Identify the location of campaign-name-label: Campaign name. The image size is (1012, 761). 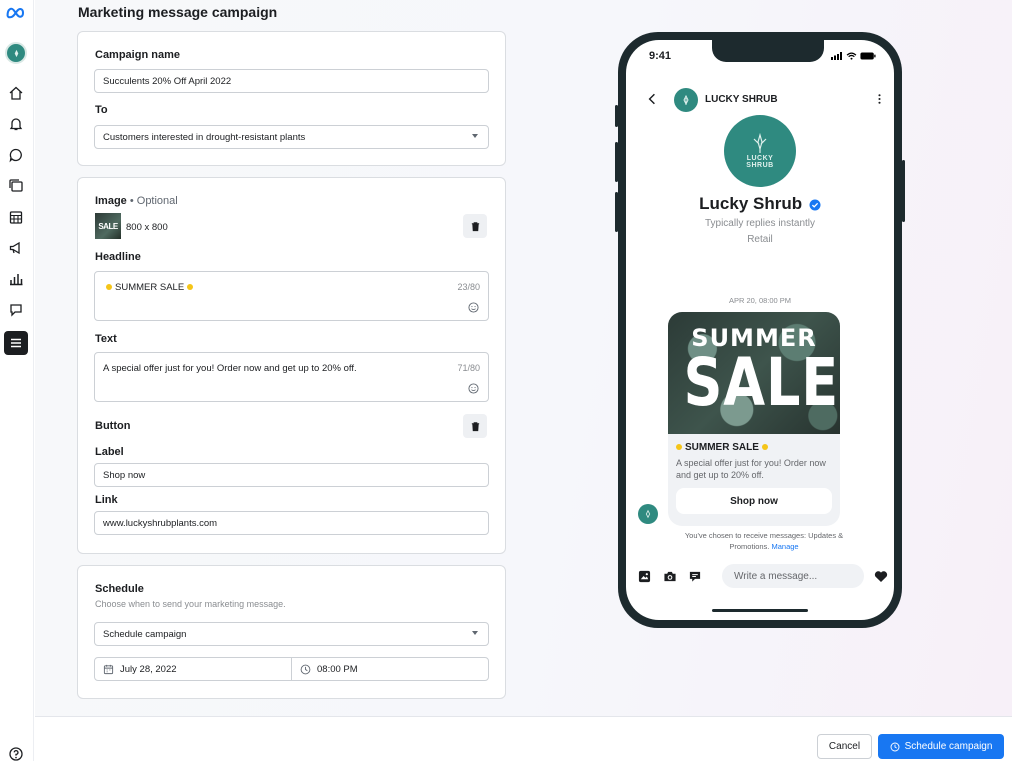
(137, 55).